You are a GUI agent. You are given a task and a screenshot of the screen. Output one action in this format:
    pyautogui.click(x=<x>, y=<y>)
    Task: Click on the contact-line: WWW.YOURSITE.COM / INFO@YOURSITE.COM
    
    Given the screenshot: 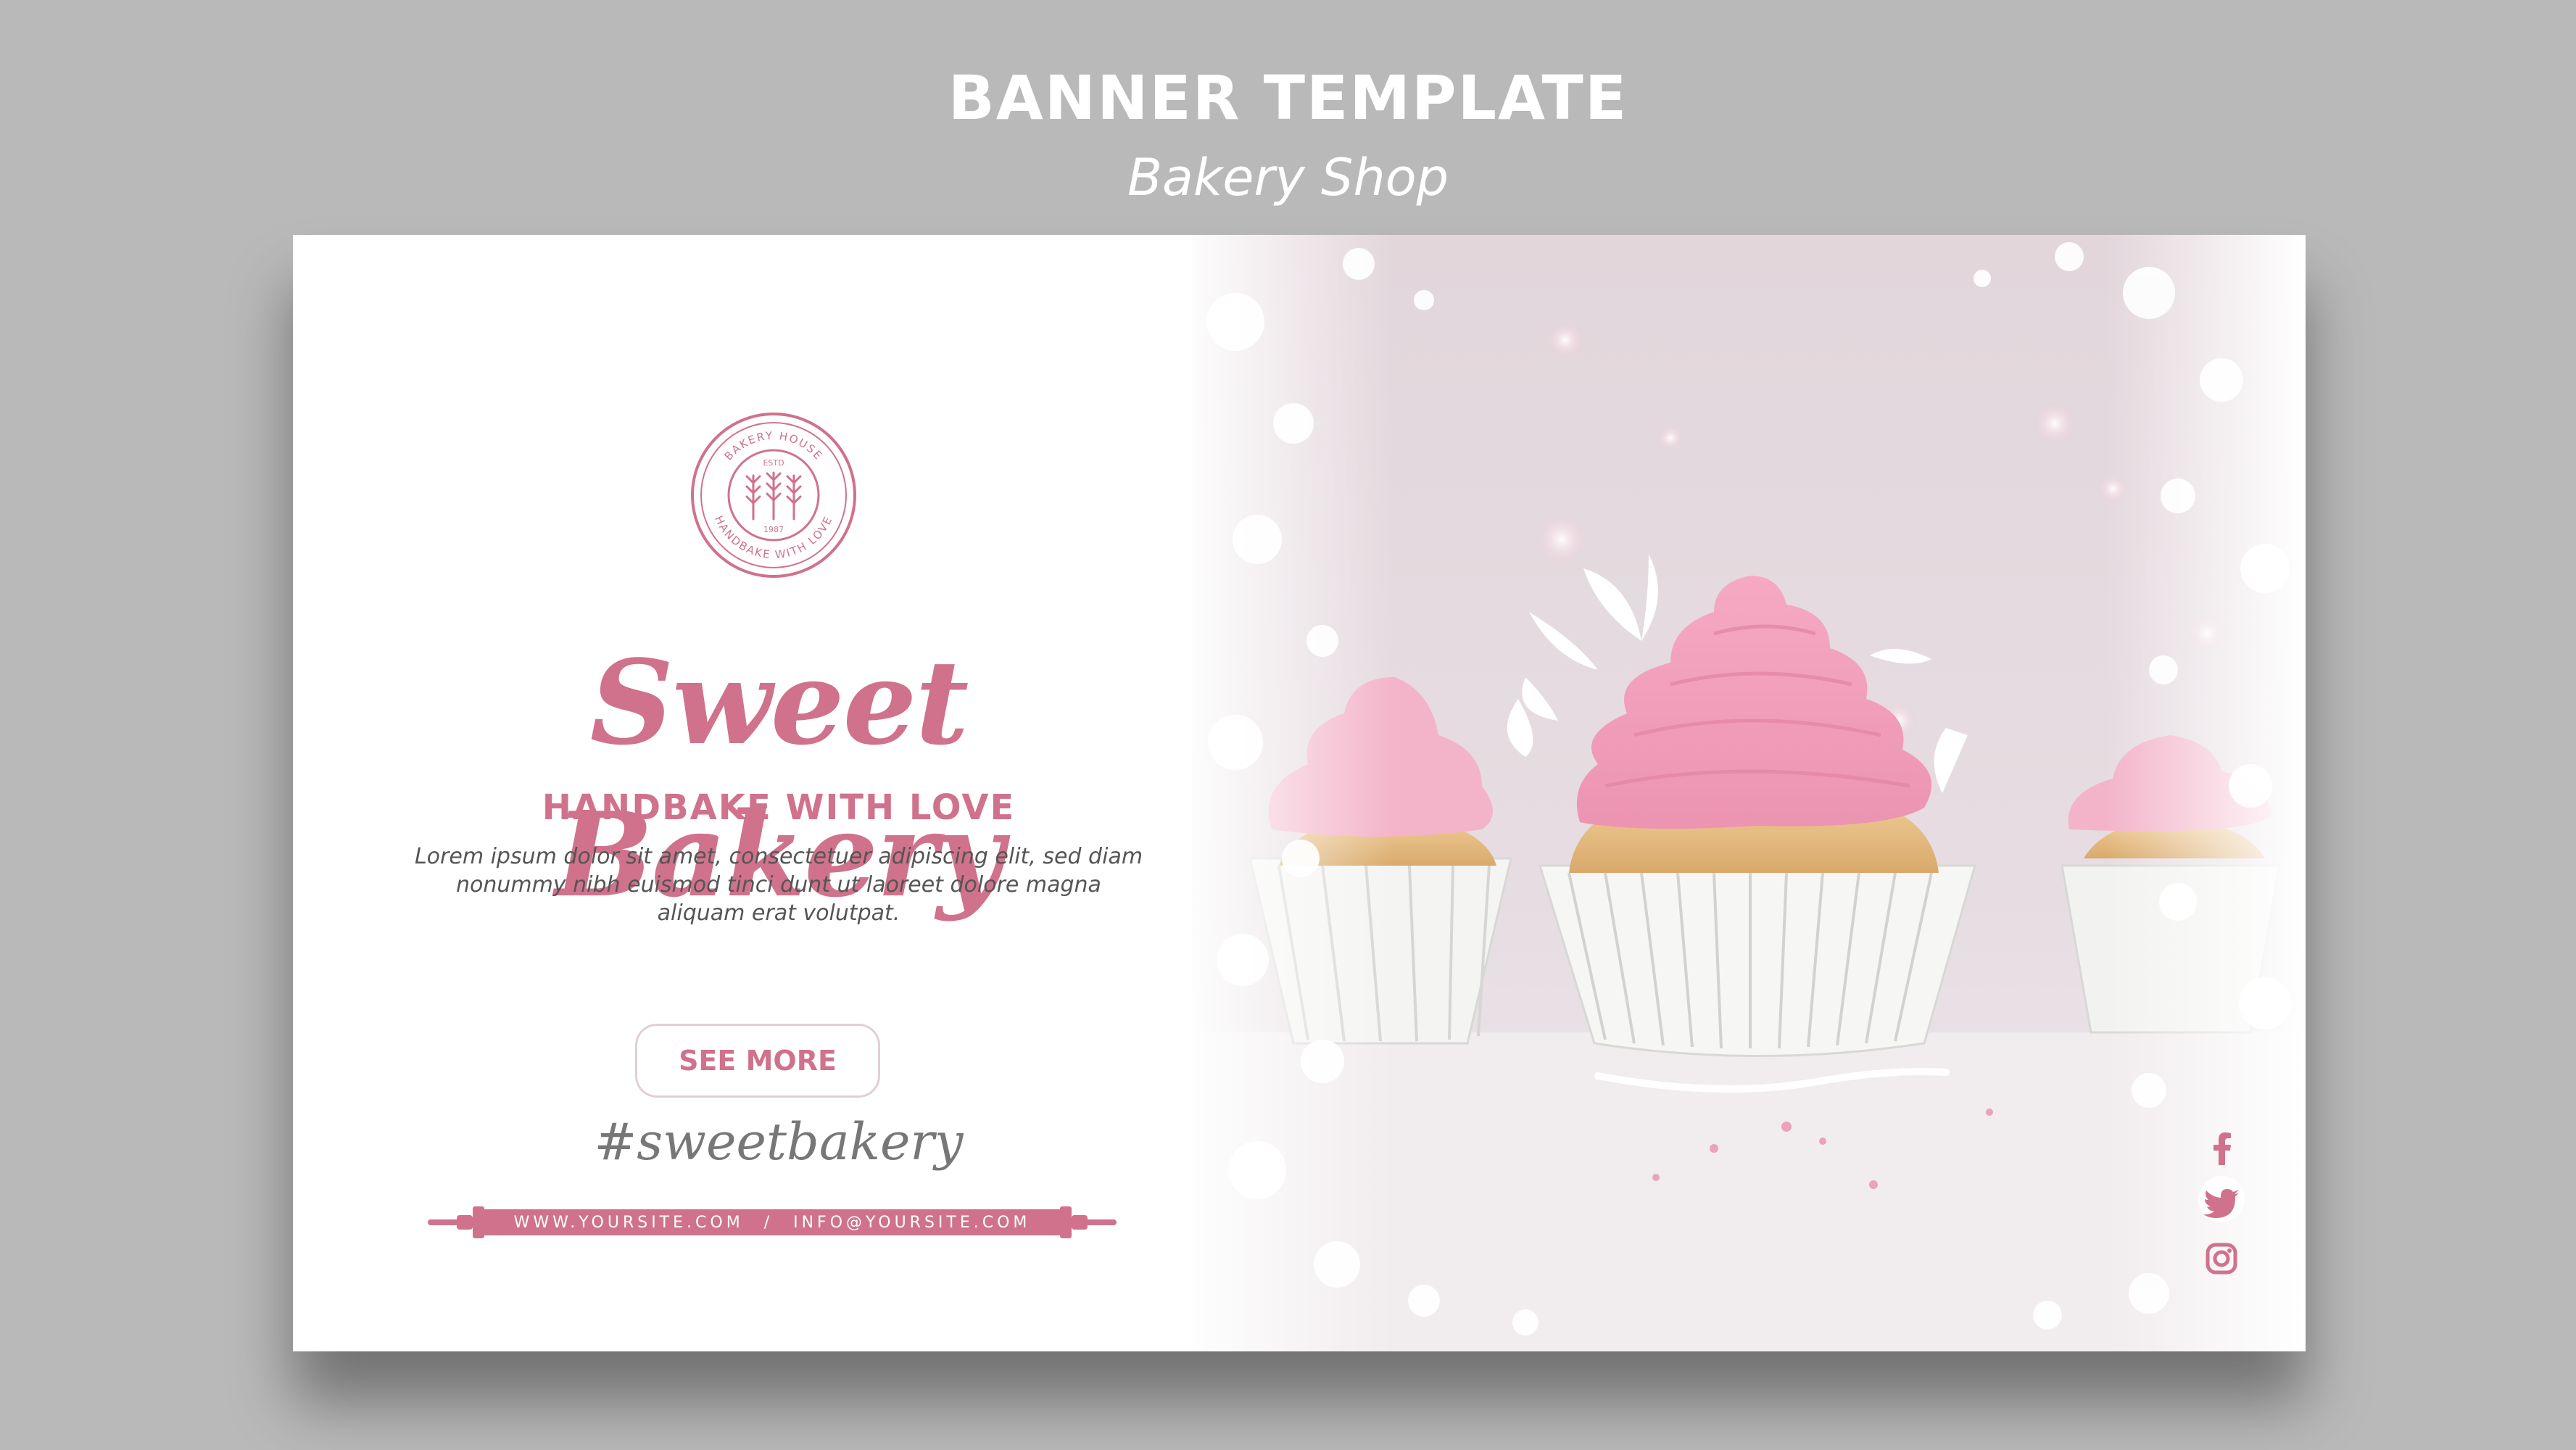 What is the action you would take?
    pyautogui.click(x=772, y=1222)
    